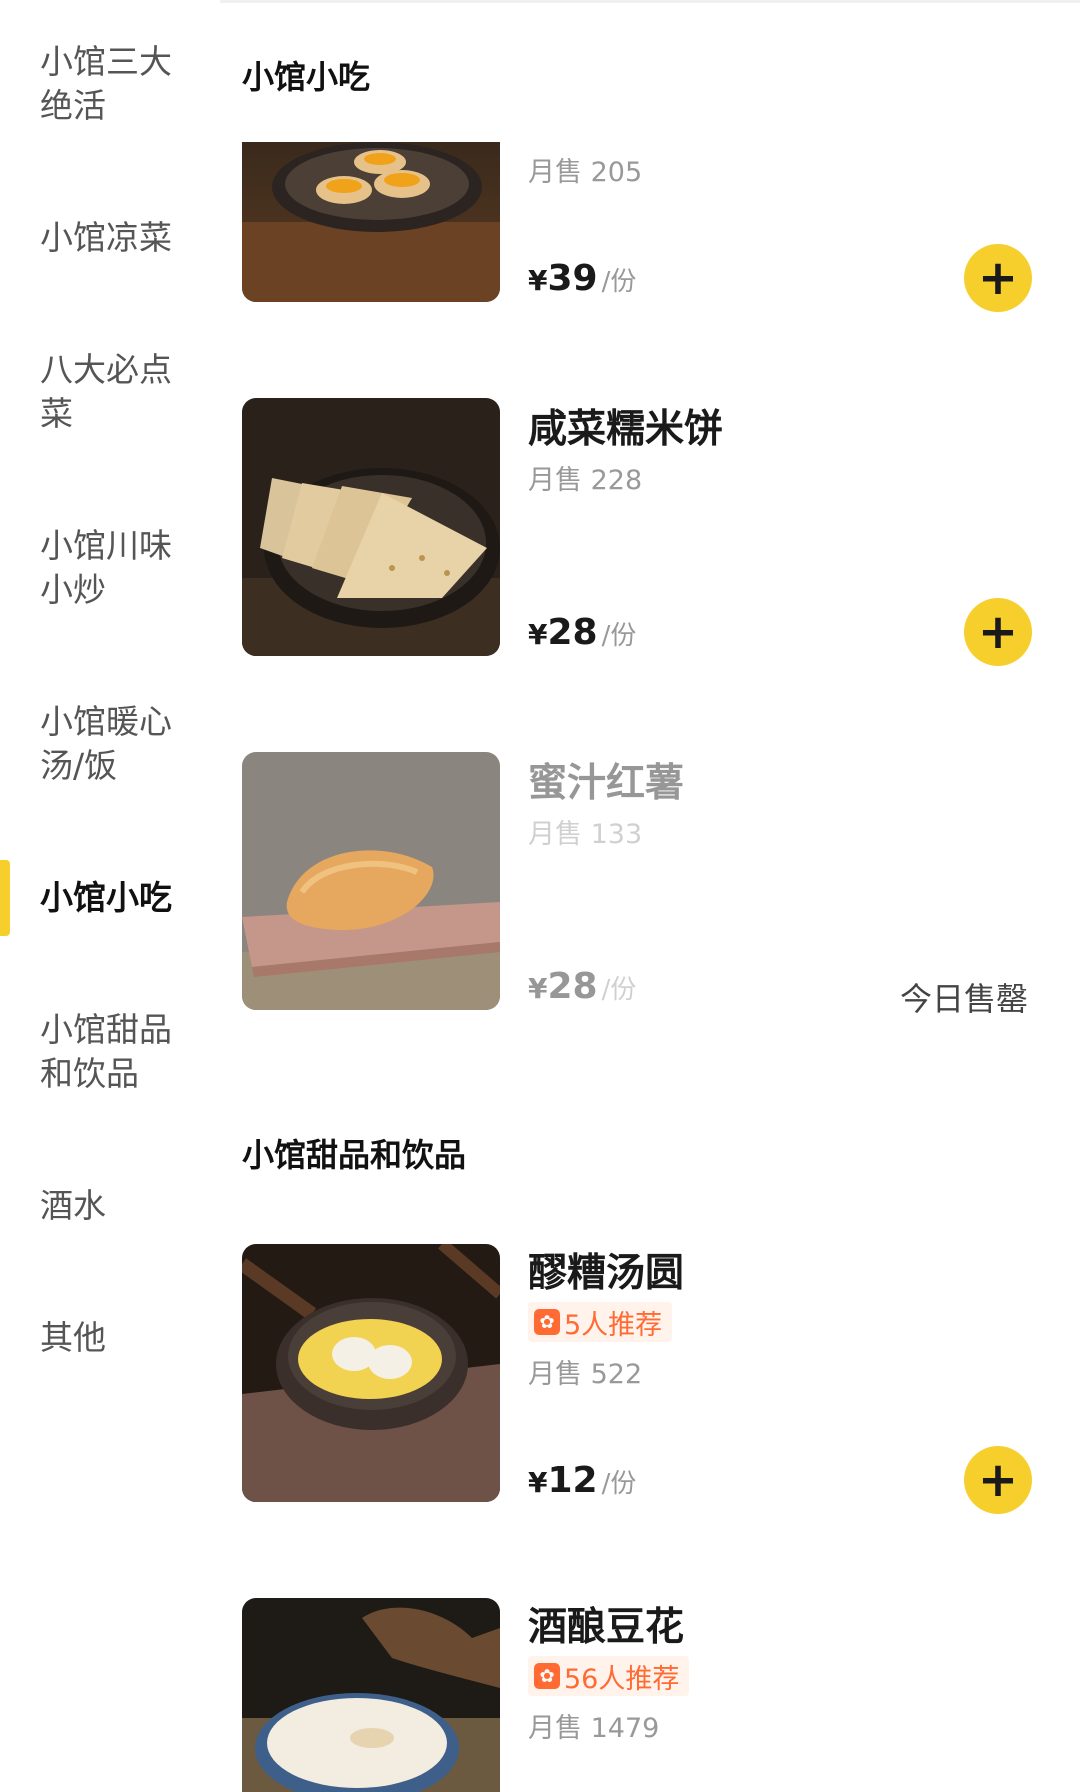 The image size is (1080, 1792). I want to click on price-value: 39, so click(572, 278).